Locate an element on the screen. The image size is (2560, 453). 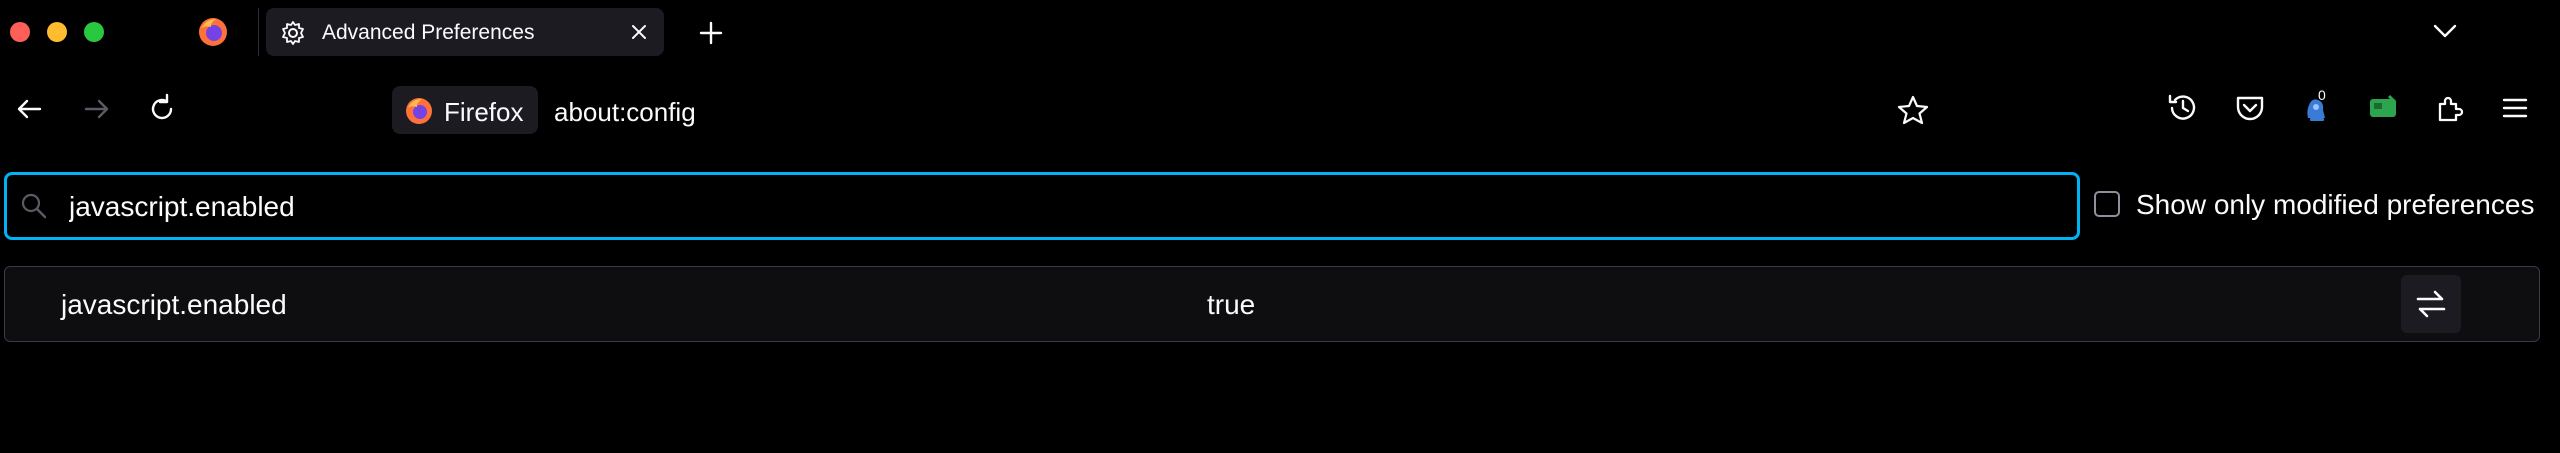
hamburger-menu-icon is located at coordinates (2515, 108).